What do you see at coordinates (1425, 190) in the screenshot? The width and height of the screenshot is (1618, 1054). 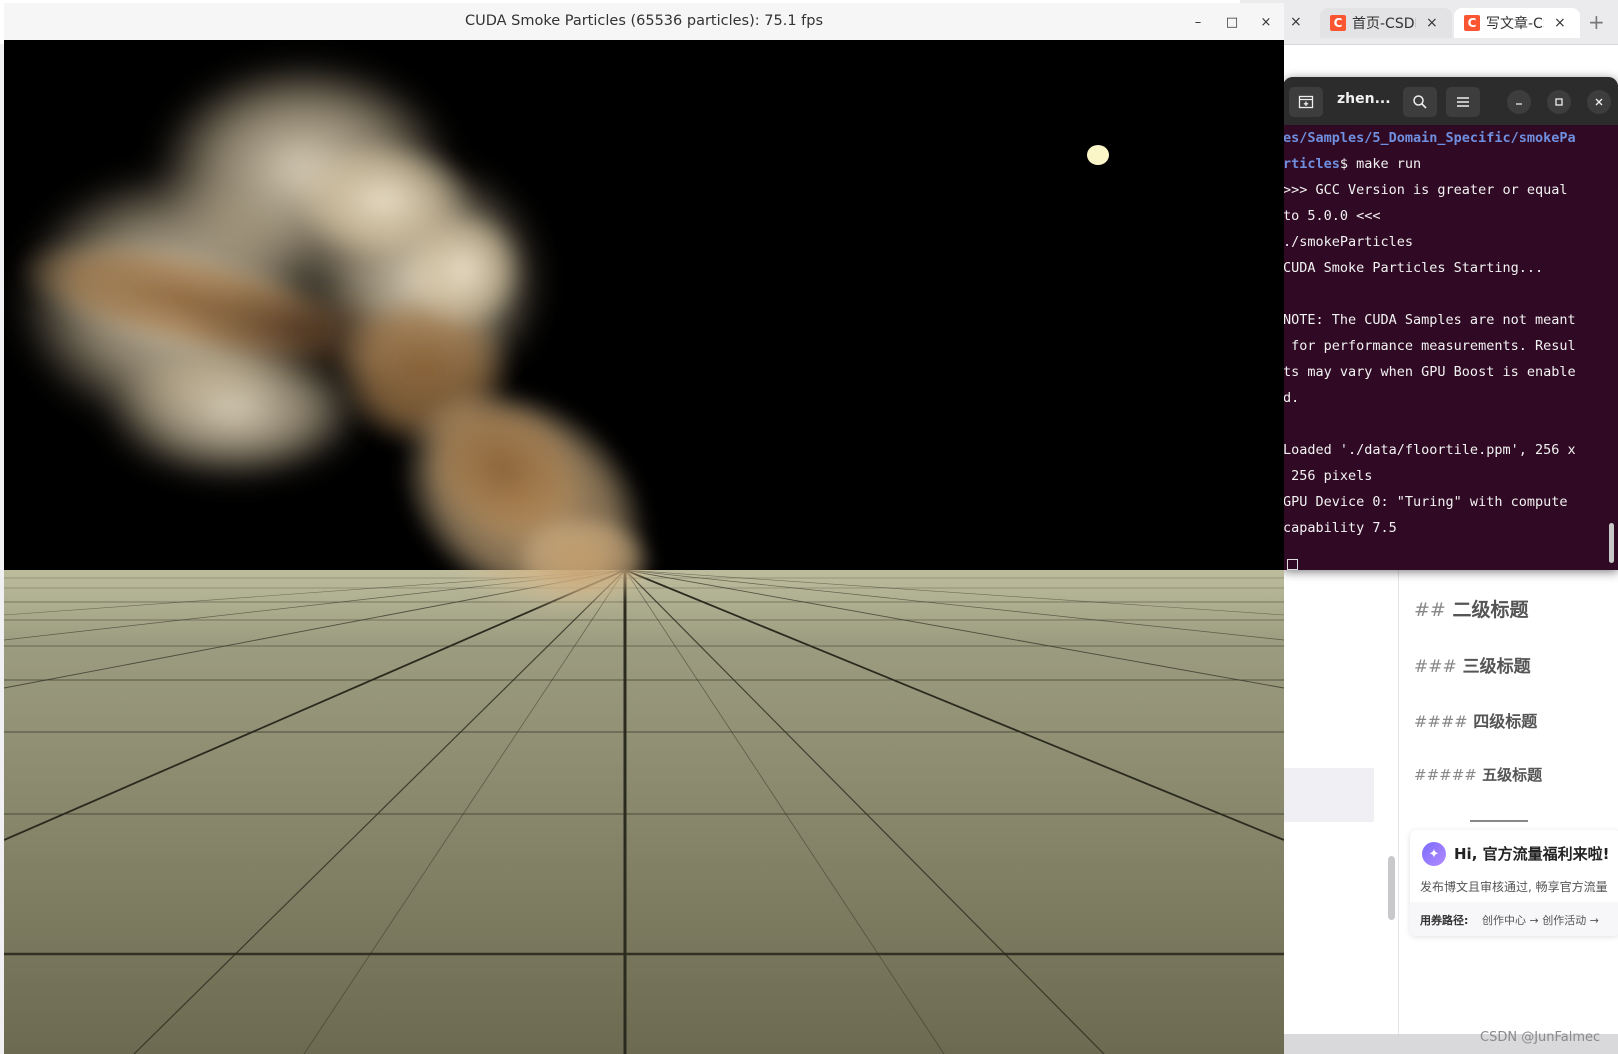 I see `line-text: >>> GCC Version is greater or equal` at bounding box center [1425, 190].